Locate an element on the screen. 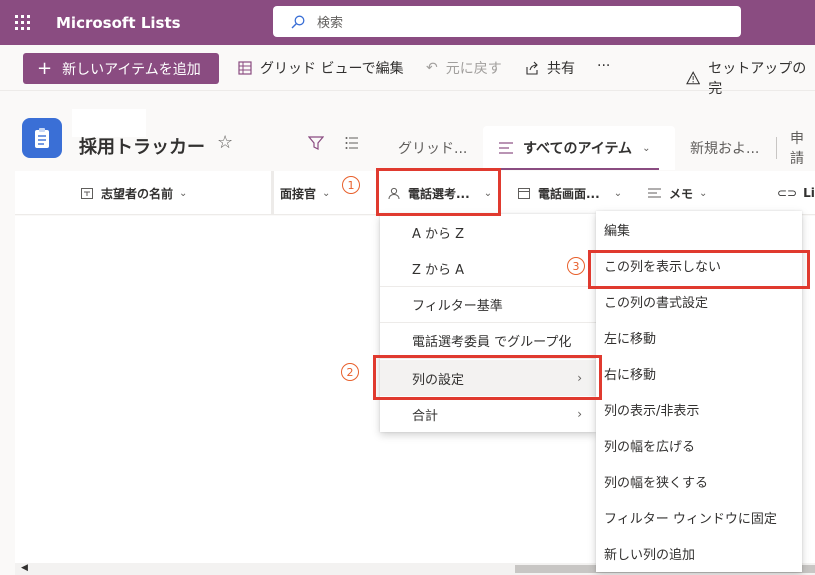 The width and height of the screenshot is (815, 575). column-header-interviewer: 面接官 ⌄ is located at coordinates (305, 193).